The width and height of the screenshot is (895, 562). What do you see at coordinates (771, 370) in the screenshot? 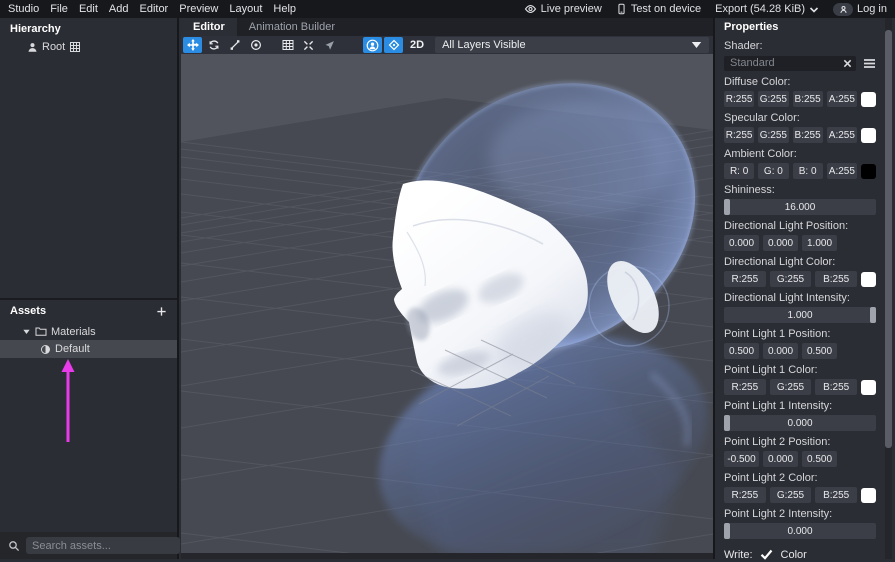
I see `pl1-color-label: Point Light 1 Color:` at bounding box center [771, 370].